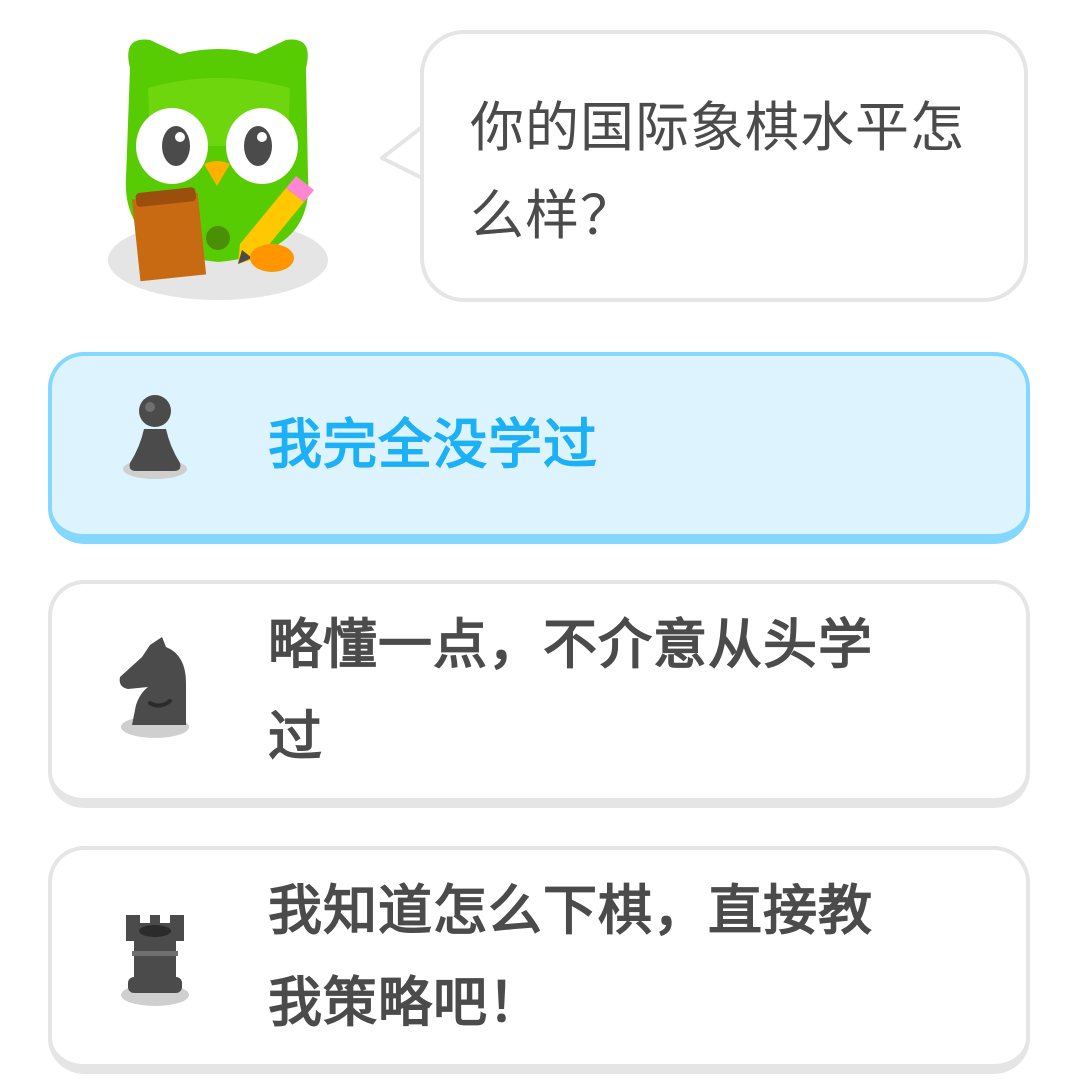  What do you see at coordinates (570, 690) in the screenshot?
I see `option-some-knowledge-label: 略懂一点，不介意从头学过` at bounding box center [570, 690].